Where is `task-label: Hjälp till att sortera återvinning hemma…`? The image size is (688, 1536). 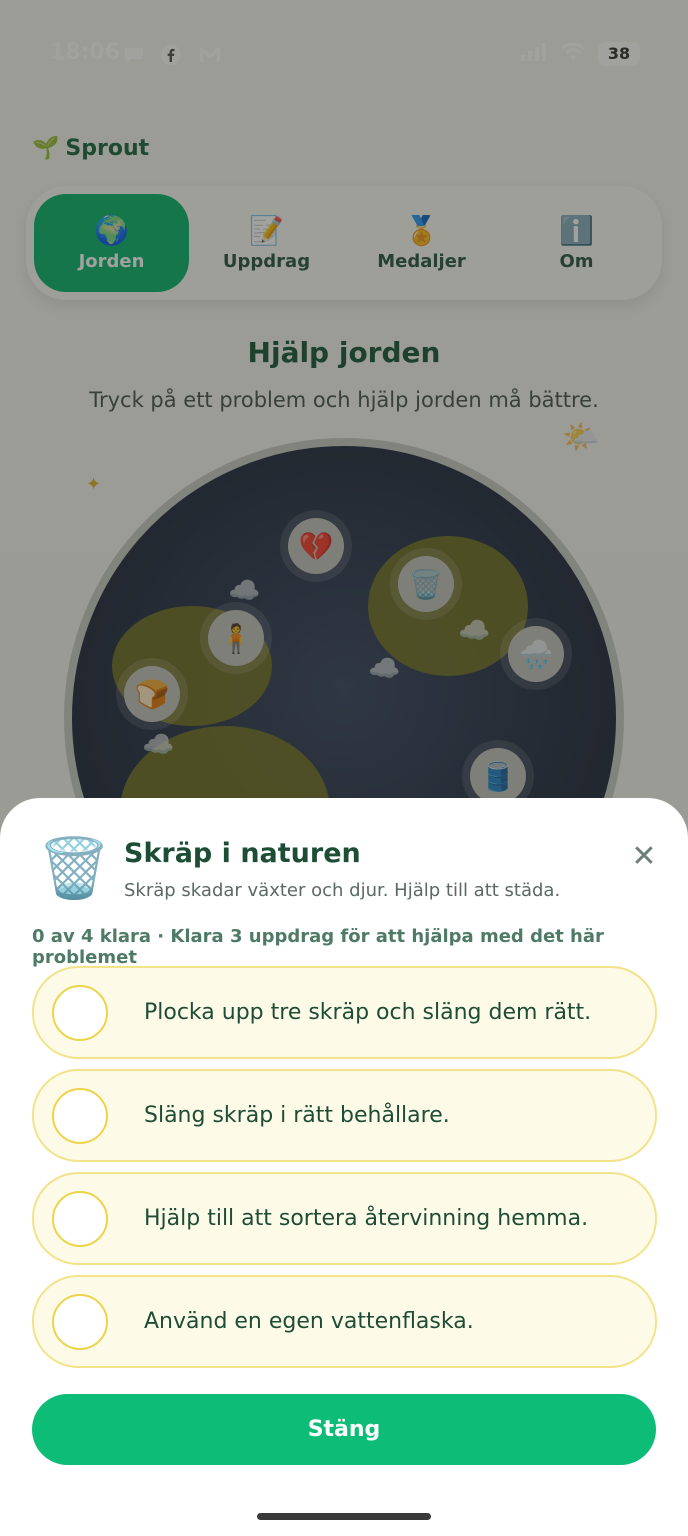 task-label: Hjälp till att sortera återvinning hemma… is located at coordinates (366, 1218).